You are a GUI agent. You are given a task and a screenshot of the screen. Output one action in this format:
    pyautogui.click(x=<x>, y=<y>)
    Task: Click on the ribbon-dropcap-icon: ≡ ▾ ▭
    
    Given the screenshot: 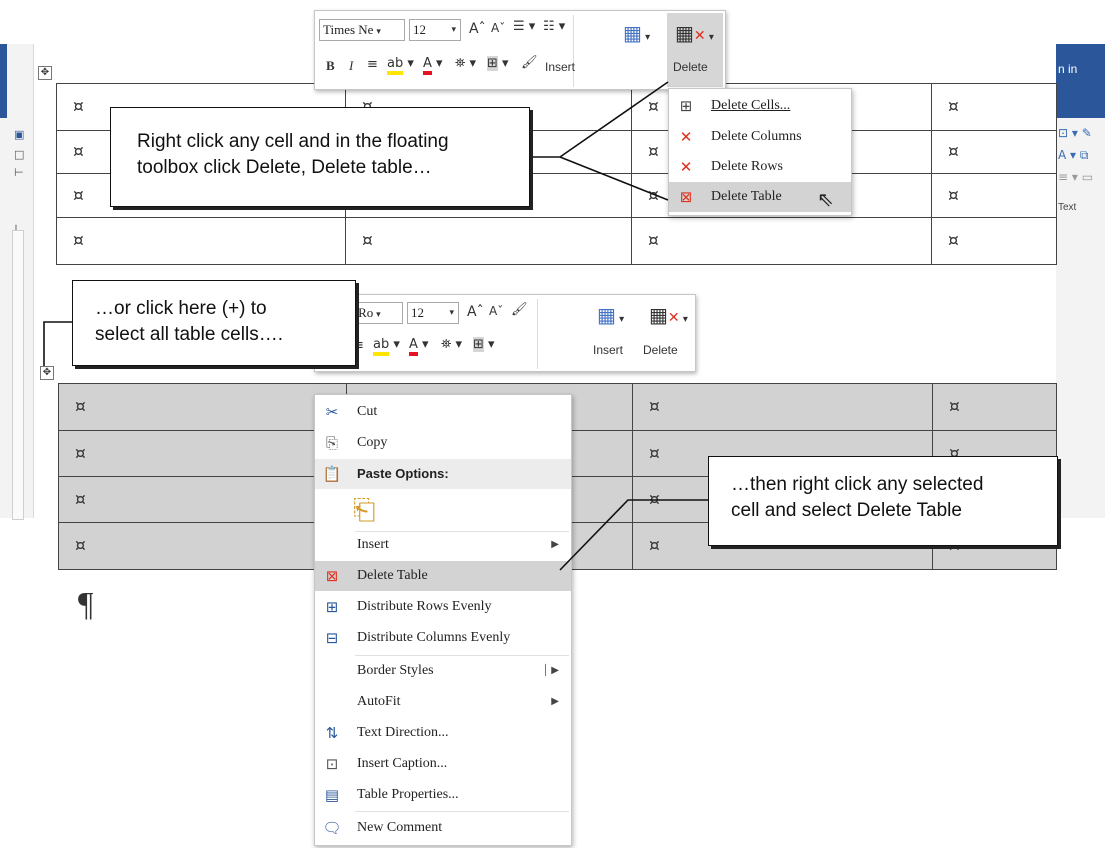 What is the action you would take?
    pyautogui.click(x=1075, y=177)
    